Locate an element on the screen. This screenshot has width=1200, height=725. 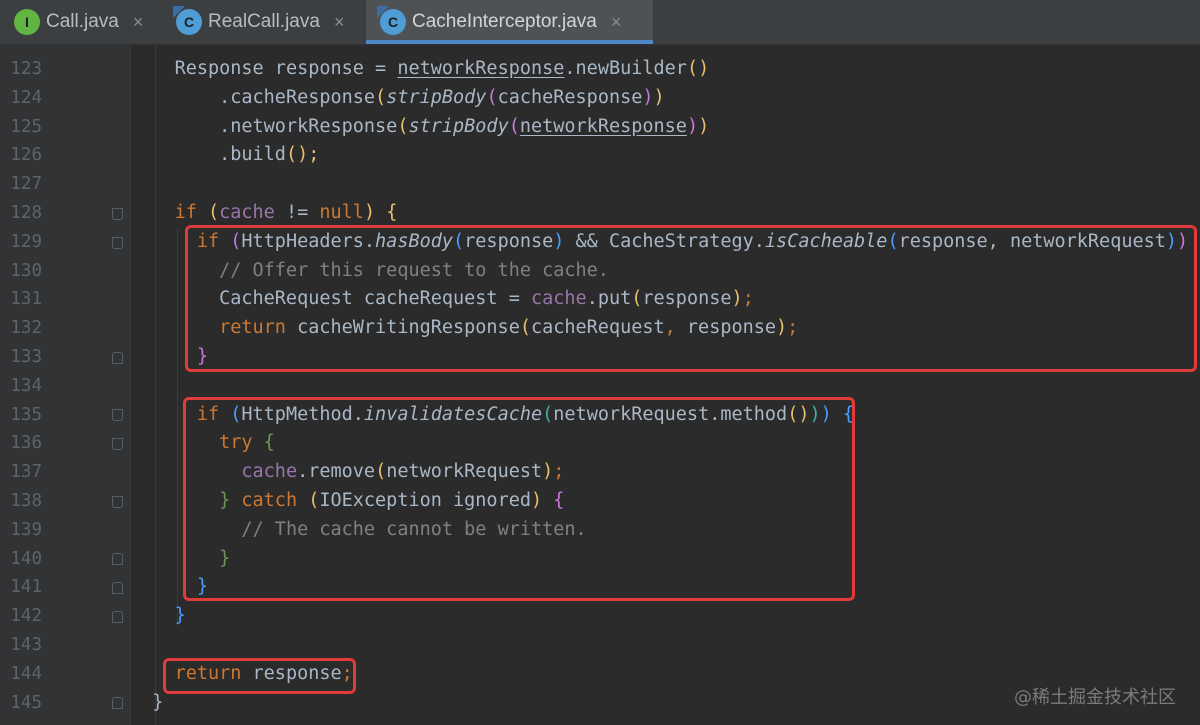
line-number: 136 is located at coordinates (26, 443).